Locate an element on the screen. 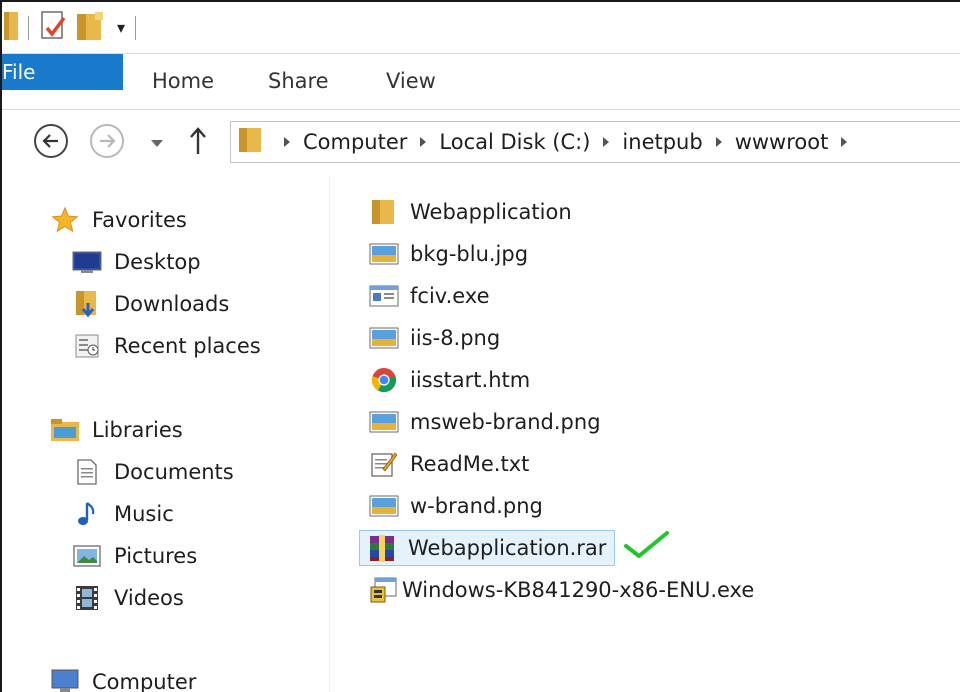 The height and width of the screenshot is (692, 960). exe-icon is located at coordinates (384, 296).